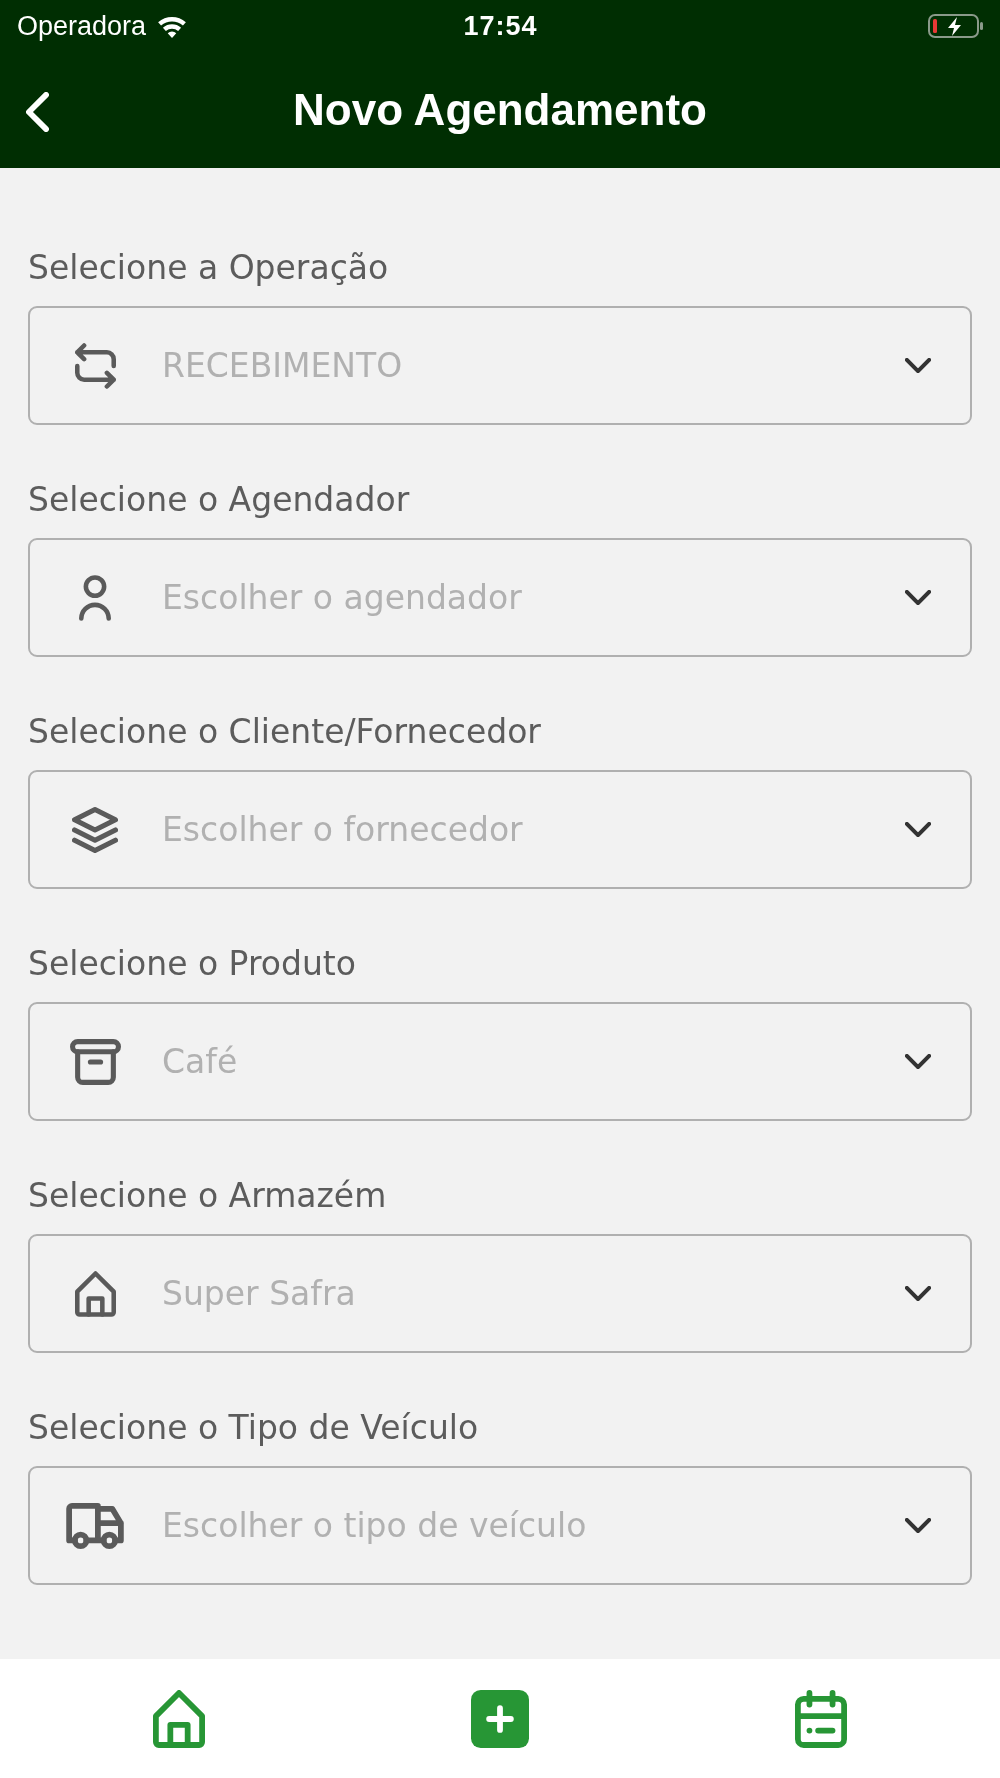 This screenshot has width=1000, height=1778. Describe the element at coordinates (500, 1718) in the screenshot. I see `add-icon` at that location.